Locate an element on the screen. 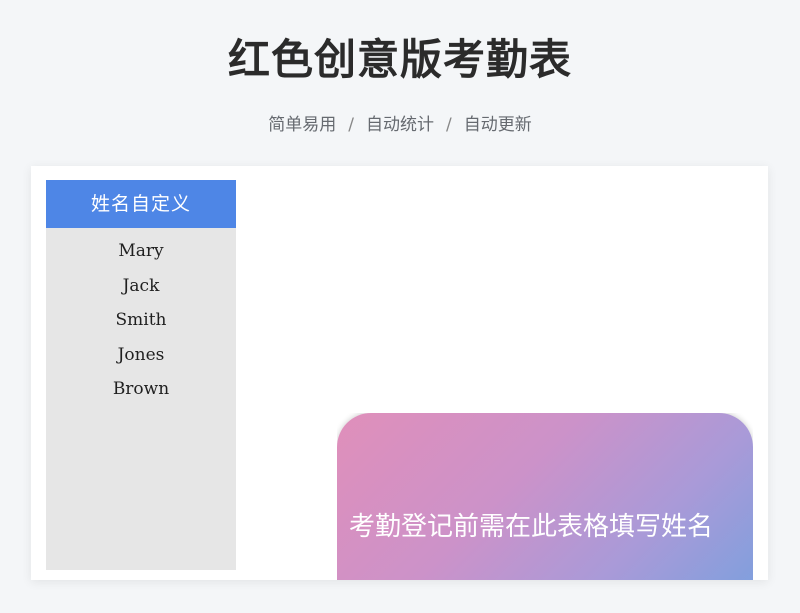  subtitle: 简单易用 / 自动统计 / 自动更新 is located at coordinates (400, 125).